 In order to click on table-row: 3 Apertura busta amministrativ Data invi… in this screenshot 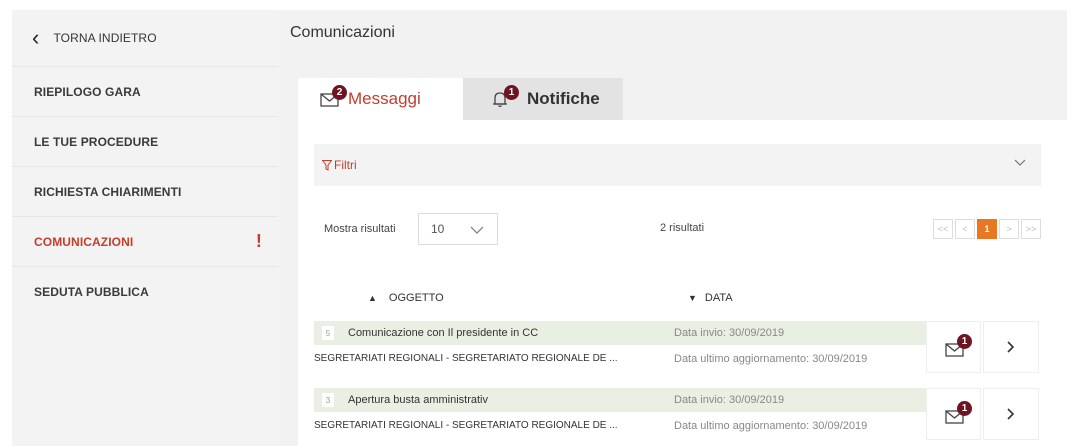, I will do `click(677, 414)`.